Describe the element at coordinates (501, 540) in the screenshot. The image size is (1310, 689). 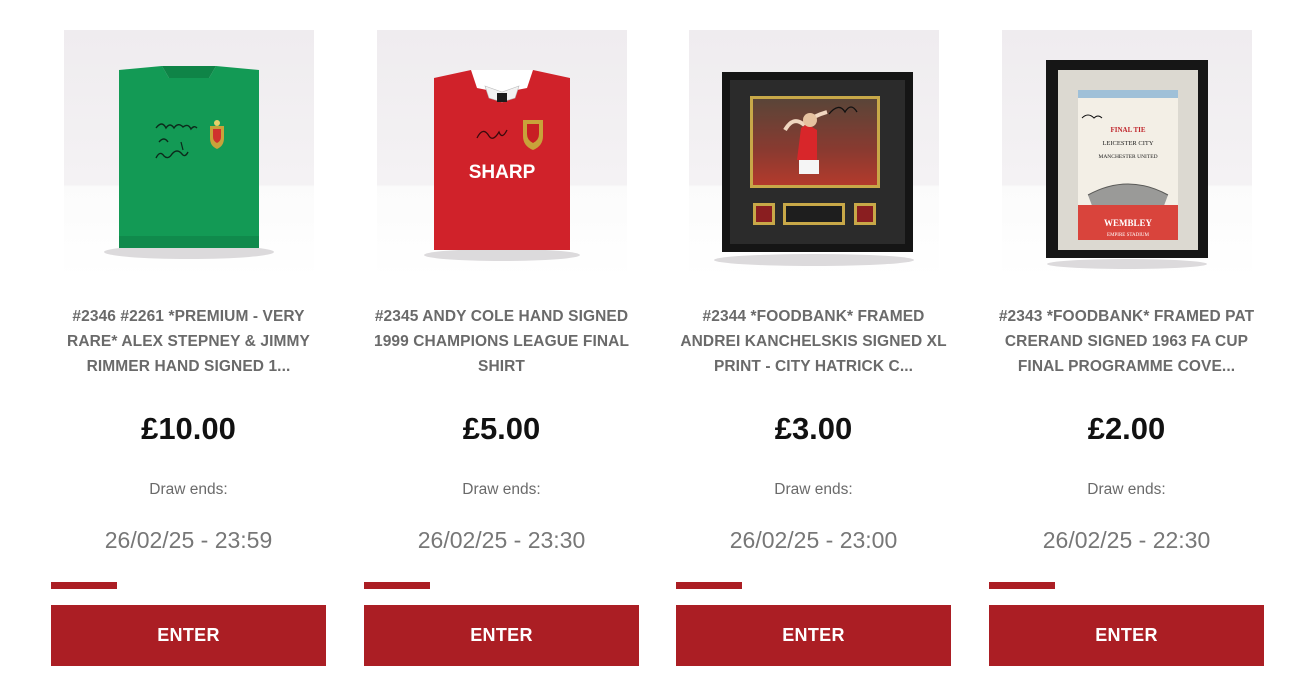
I see `draw-ends-date: 26/02/25 - 23:30` at that location.